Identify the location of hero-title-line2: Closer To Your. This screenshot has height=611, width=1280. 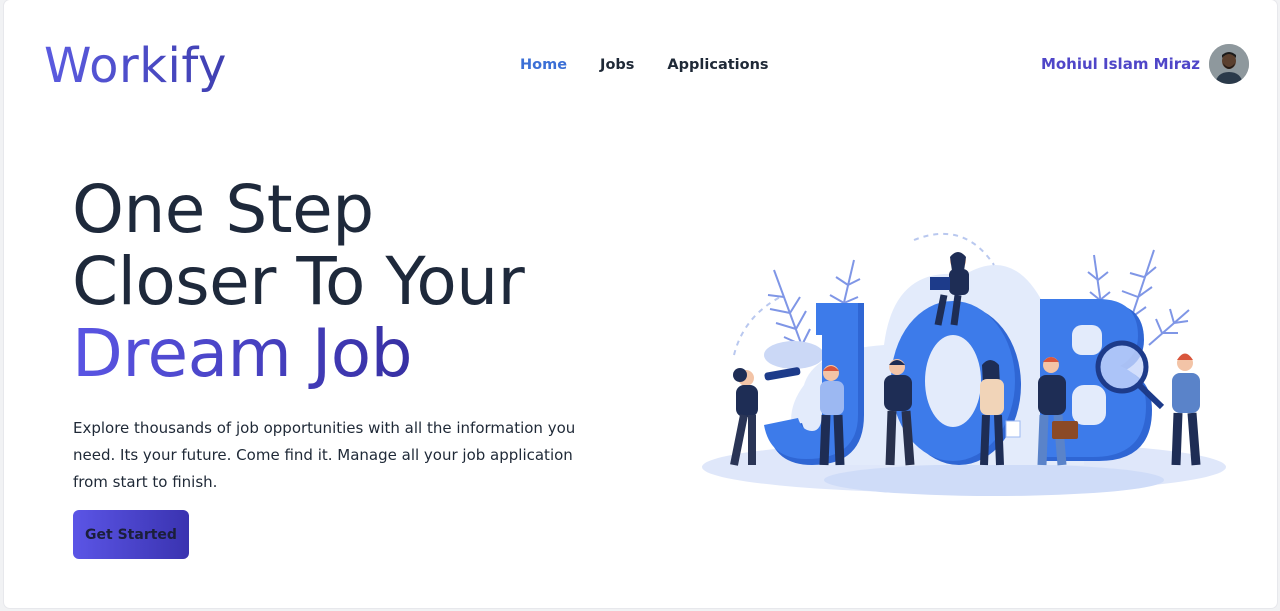
(298, 281).